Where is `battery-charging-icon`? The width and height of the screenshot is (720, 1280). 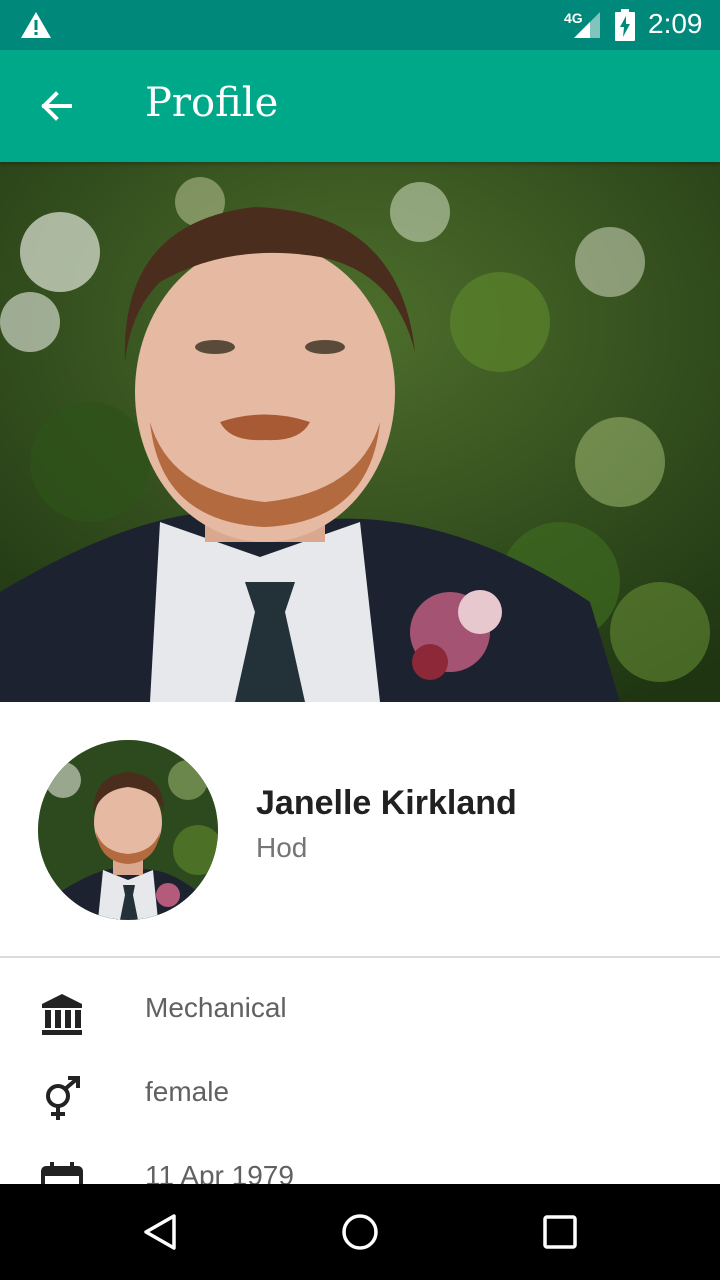
battery-charging-icon is located at coordinates (625, 25).